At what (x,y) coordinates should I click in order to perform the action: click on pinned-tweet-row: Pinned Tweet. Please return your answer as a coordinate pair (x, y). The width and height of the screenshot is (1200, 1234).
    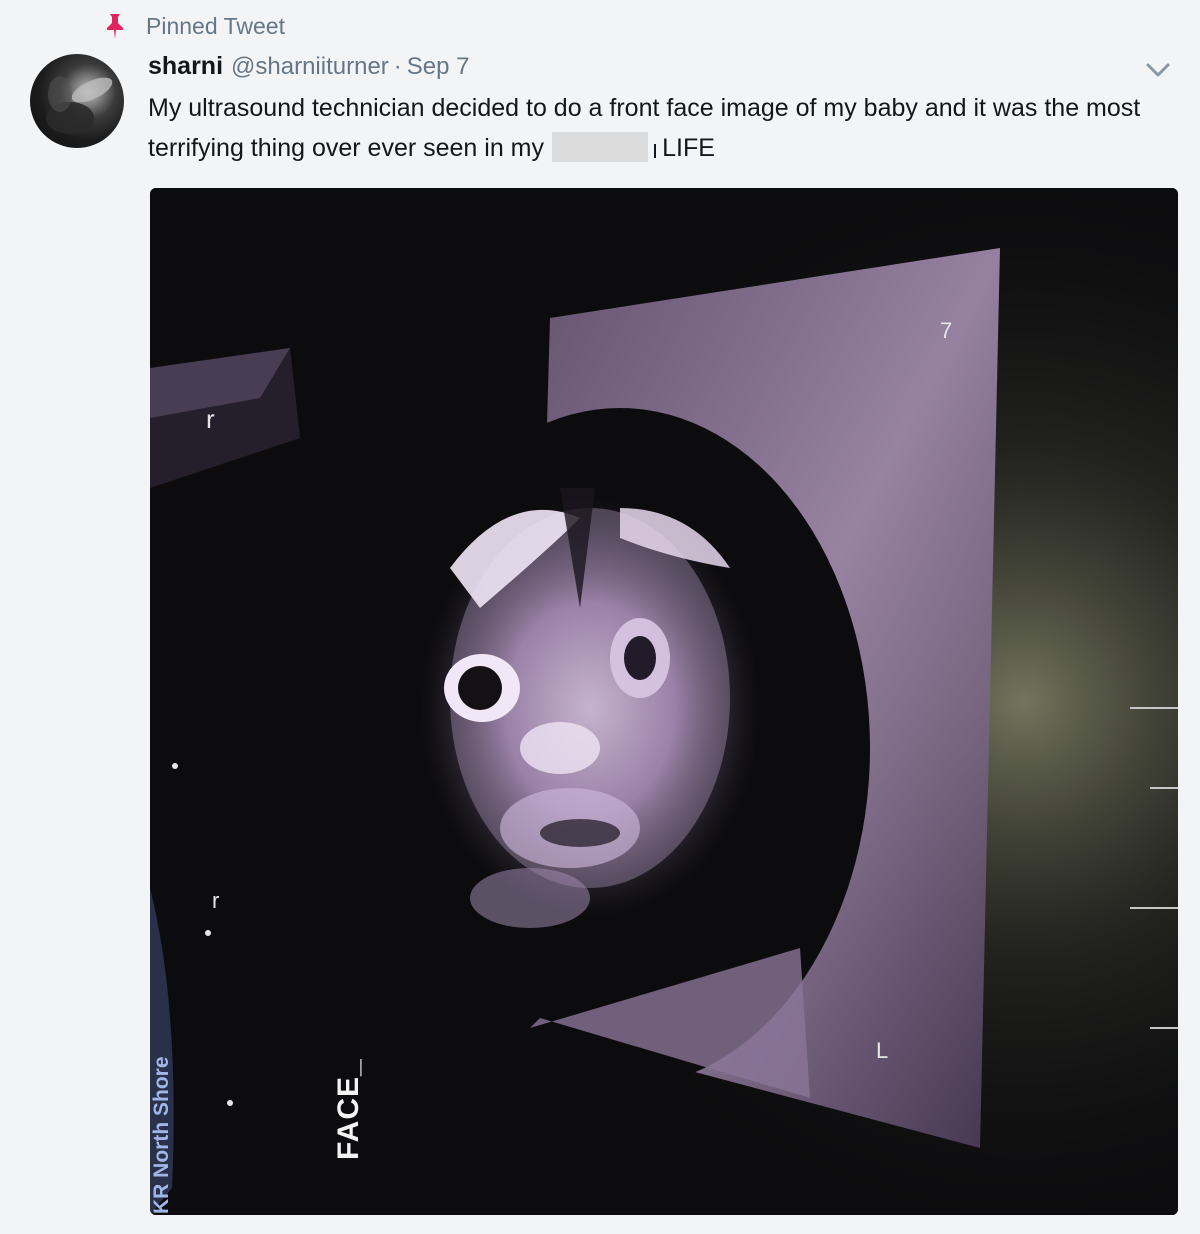
    Looking at the image, I should click on (194, 26).